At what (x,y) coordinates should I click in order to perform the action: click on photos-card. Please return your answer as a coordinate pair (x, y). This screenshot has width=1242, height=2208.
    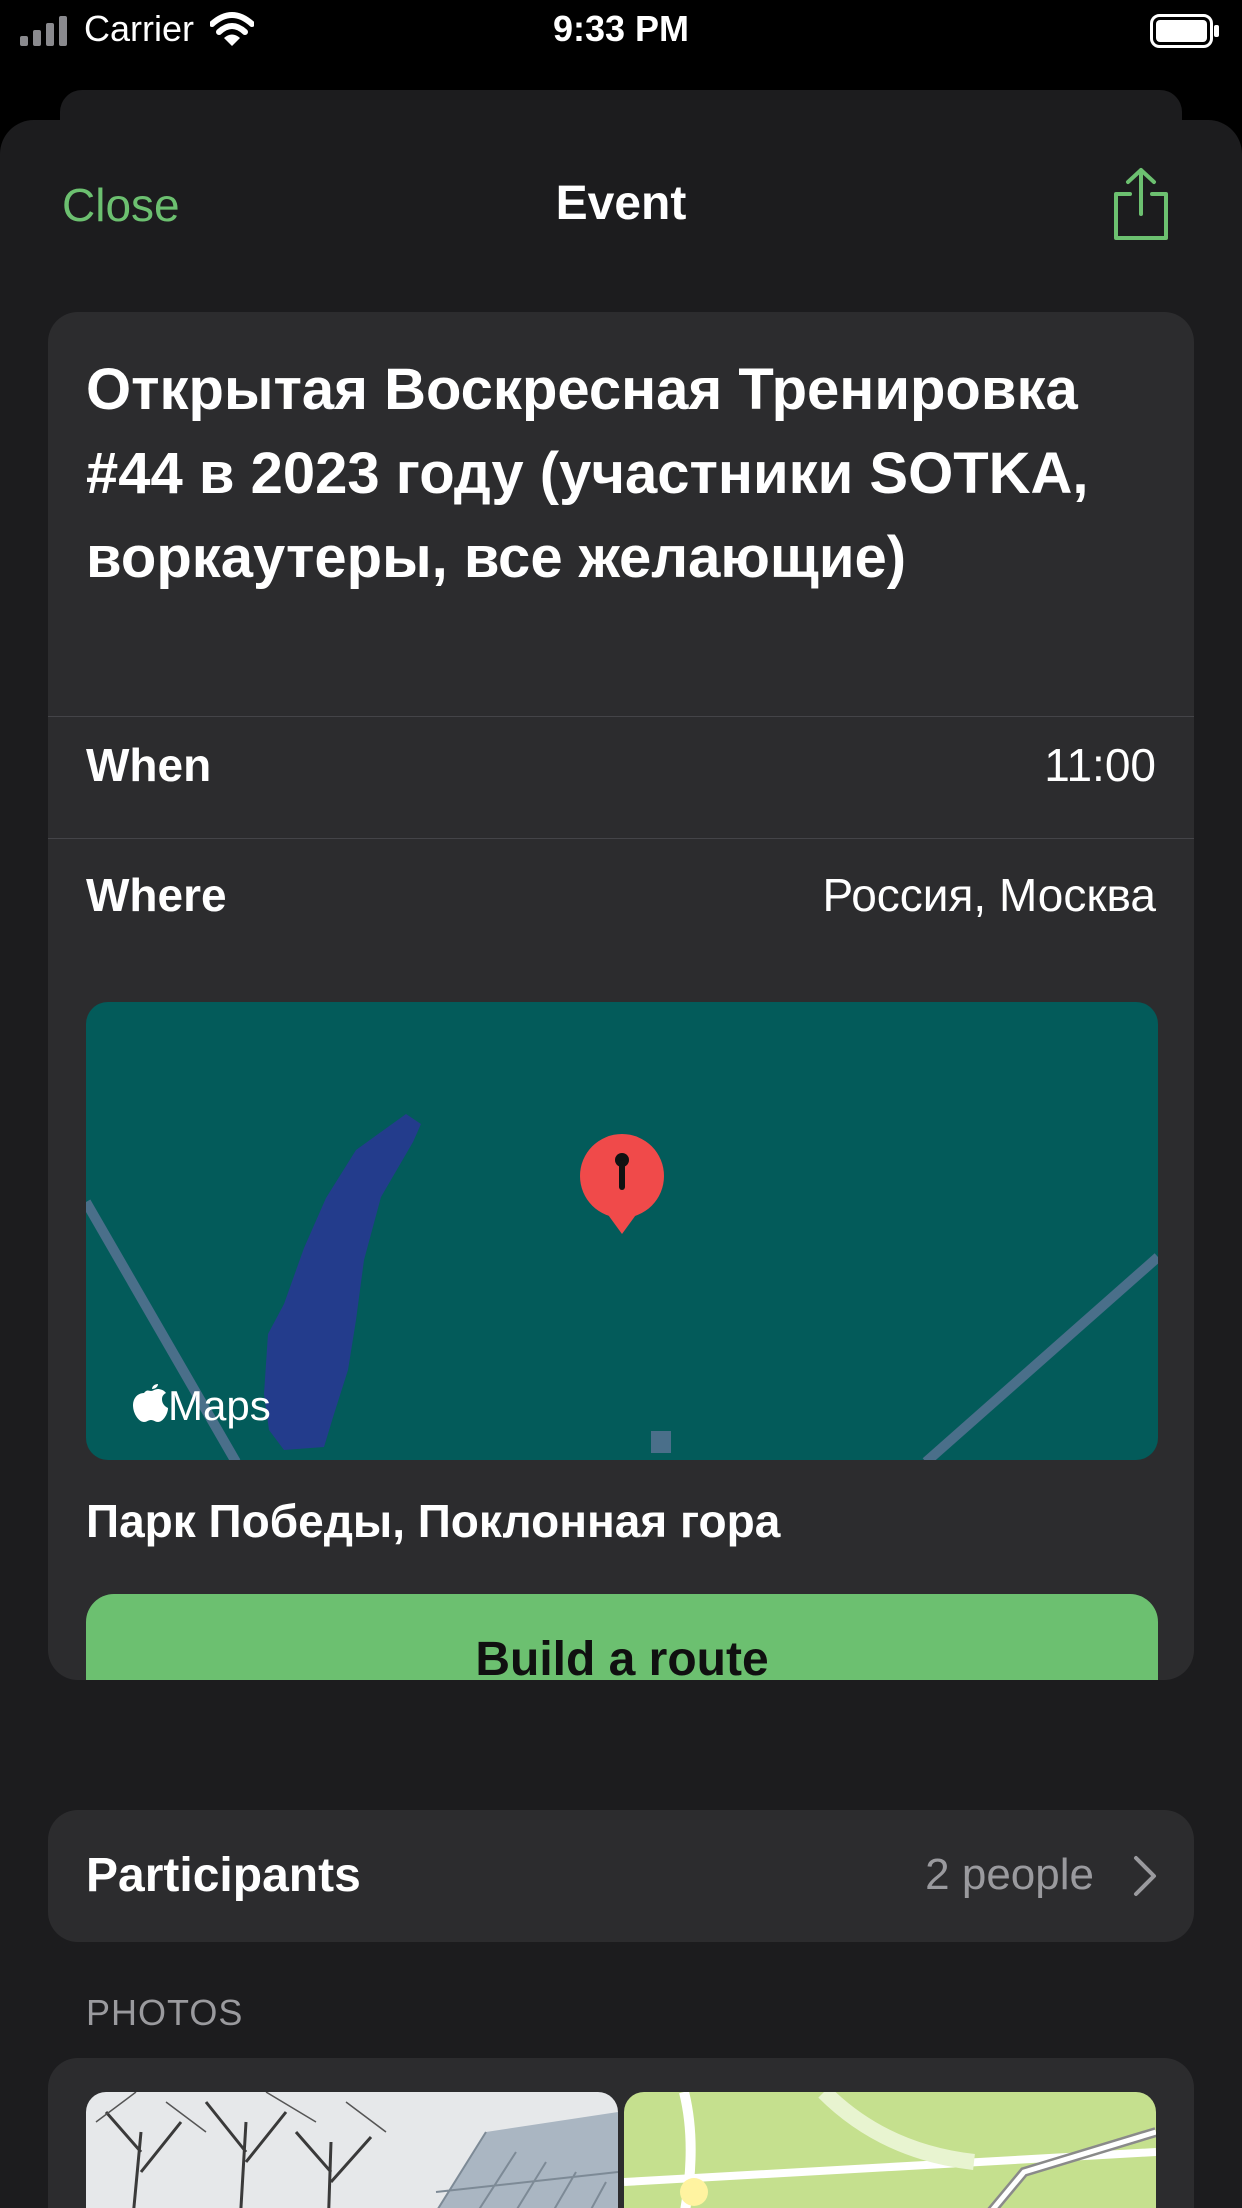
    Looking at the image, I should click on (621, 2133).